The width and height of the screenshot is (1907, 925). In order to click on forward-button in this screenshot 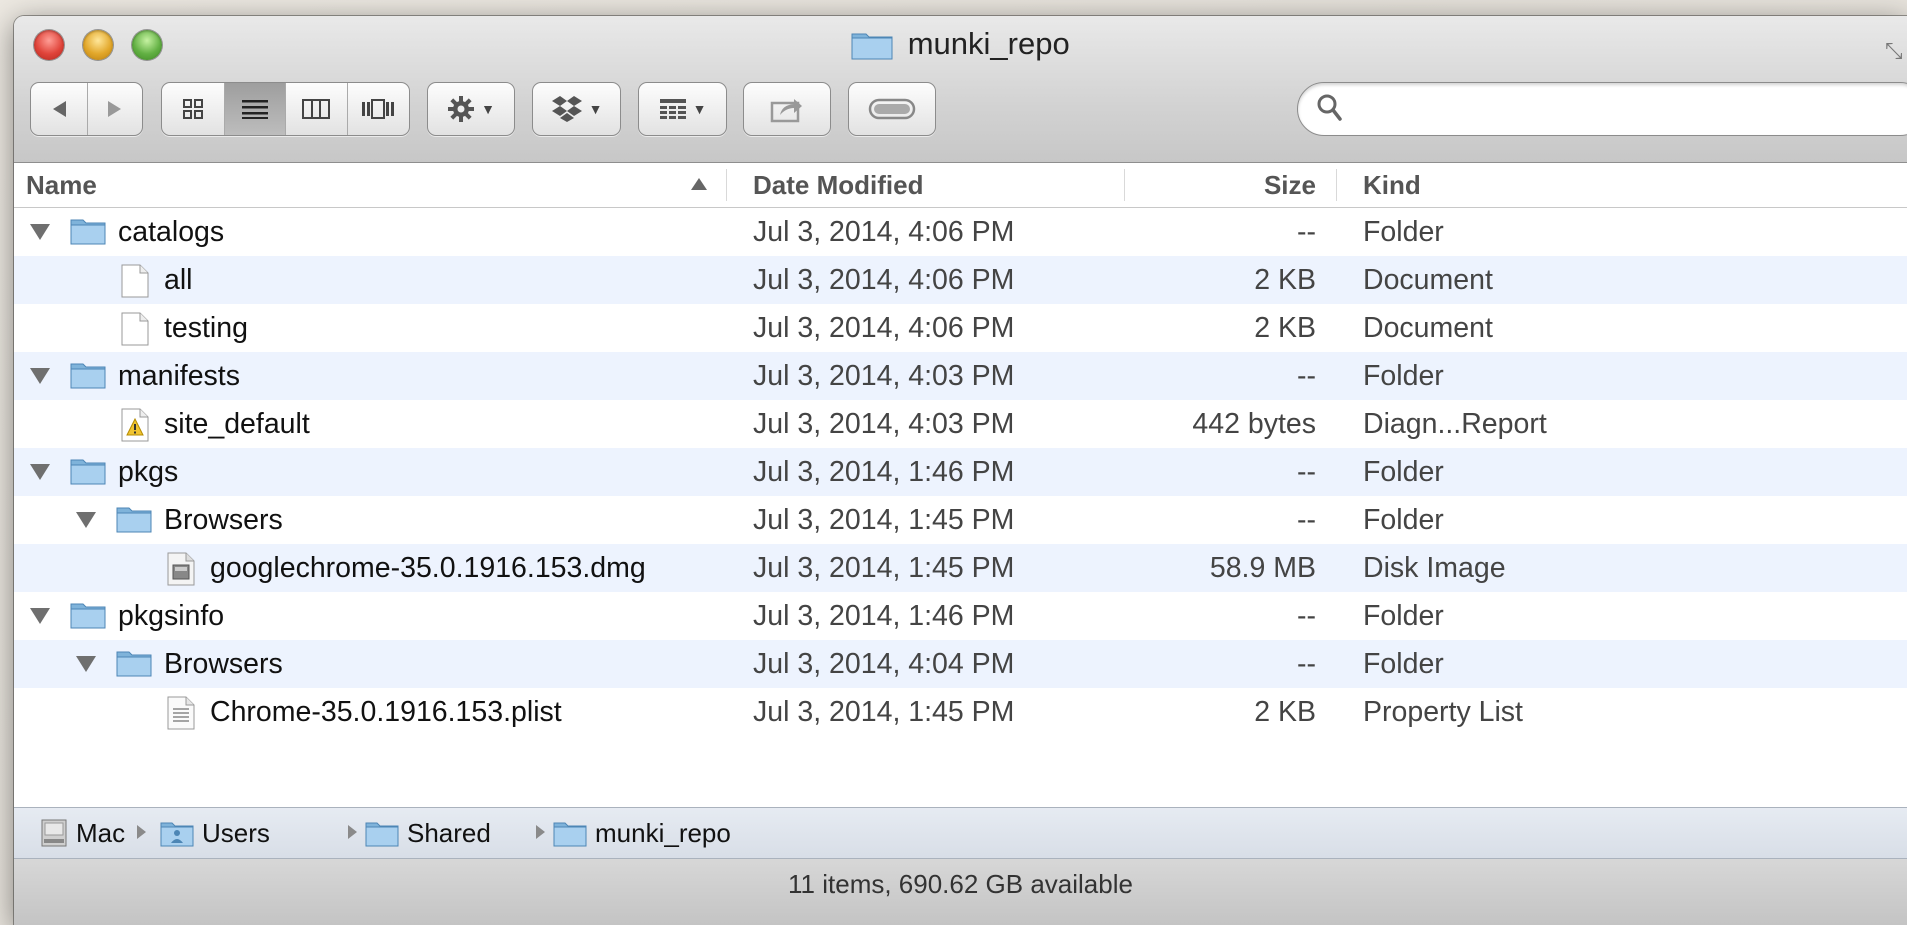, I will do `click(114, 109)`.